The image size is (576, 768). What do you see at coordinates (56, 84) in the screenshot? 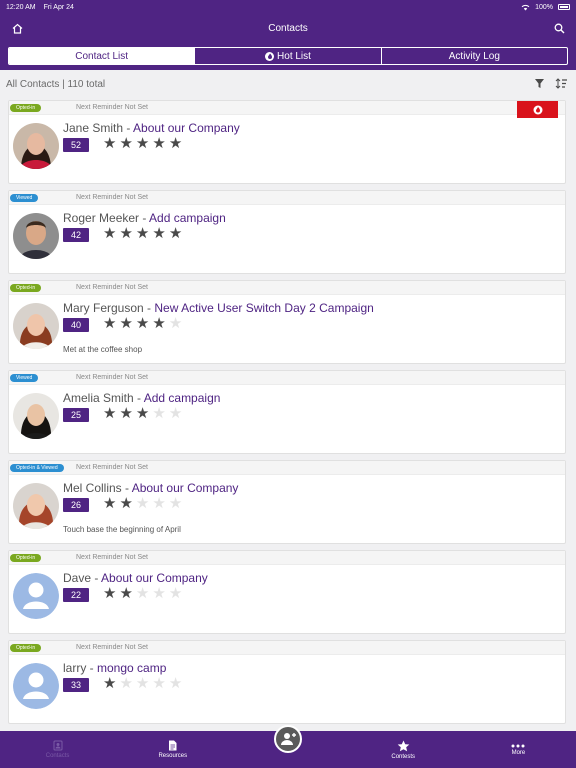
I see `contacts-summary: All Contacts | 110 total` at bounding box center [56, 84].